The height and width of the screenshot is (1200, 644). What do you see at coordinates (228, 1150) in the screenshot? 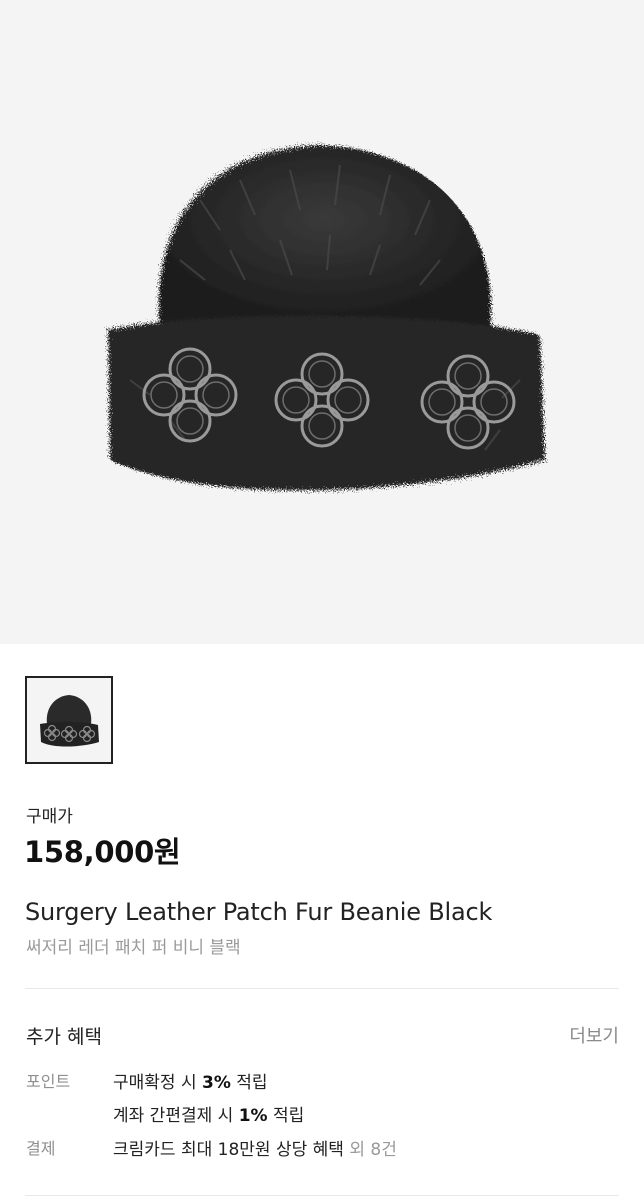
I see `benefit-text: 크림카드 최대 18만원 상당 혜택` at bounding box center [228, 1150].